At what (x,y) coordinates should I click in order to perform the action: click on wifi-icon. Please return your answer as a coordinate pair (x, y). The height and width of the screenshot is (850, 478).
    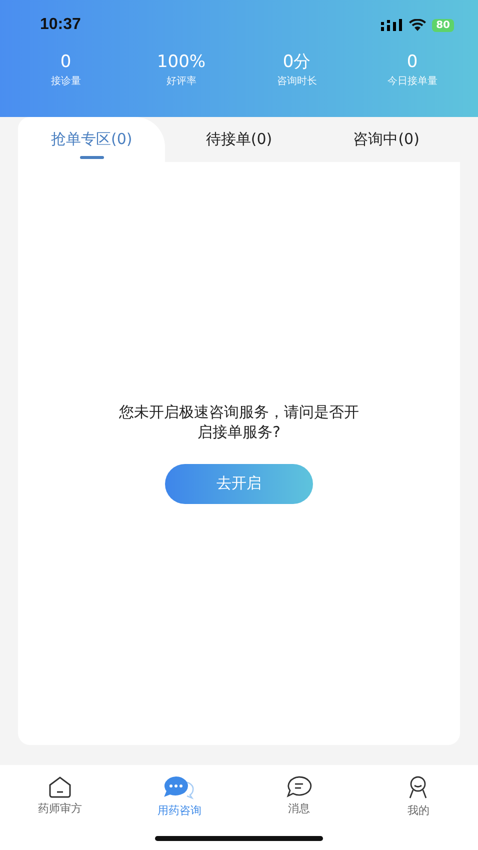
    Looking at the image, I should click on (417, 25).